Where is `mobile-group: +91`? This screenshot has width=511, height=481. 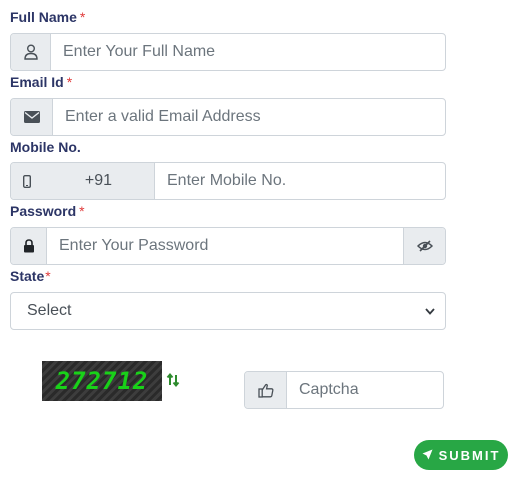 mobile-group: +91 is located at coordinates (228, 181).